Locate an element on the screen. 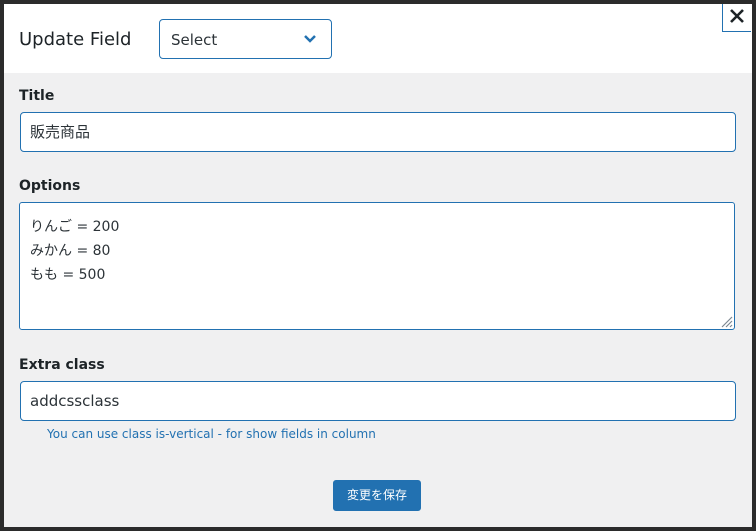 This screenshot has height=531, width=756. close-button is located at coordinates (736, 18).